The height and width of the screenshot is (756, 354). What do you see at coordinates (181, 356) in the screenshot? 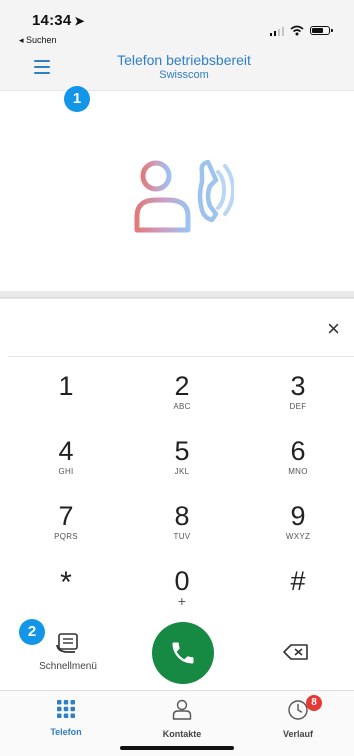
I see `dial-input-underline` at bounding box center [181, 356].